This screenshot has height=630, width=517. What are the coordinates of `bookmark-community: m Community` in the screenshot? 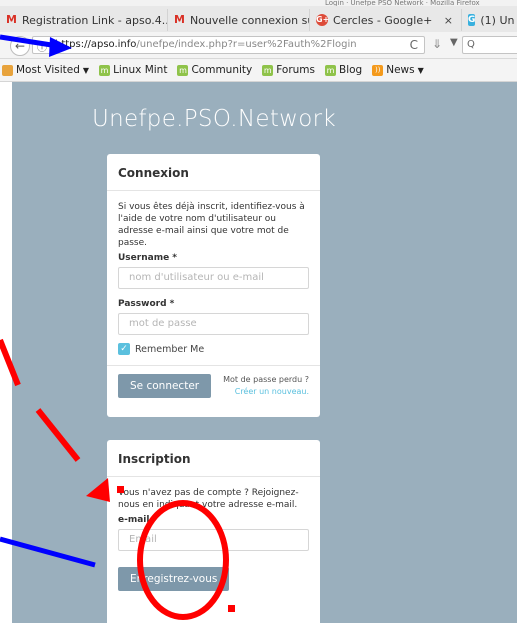 It's located at (214, 70).